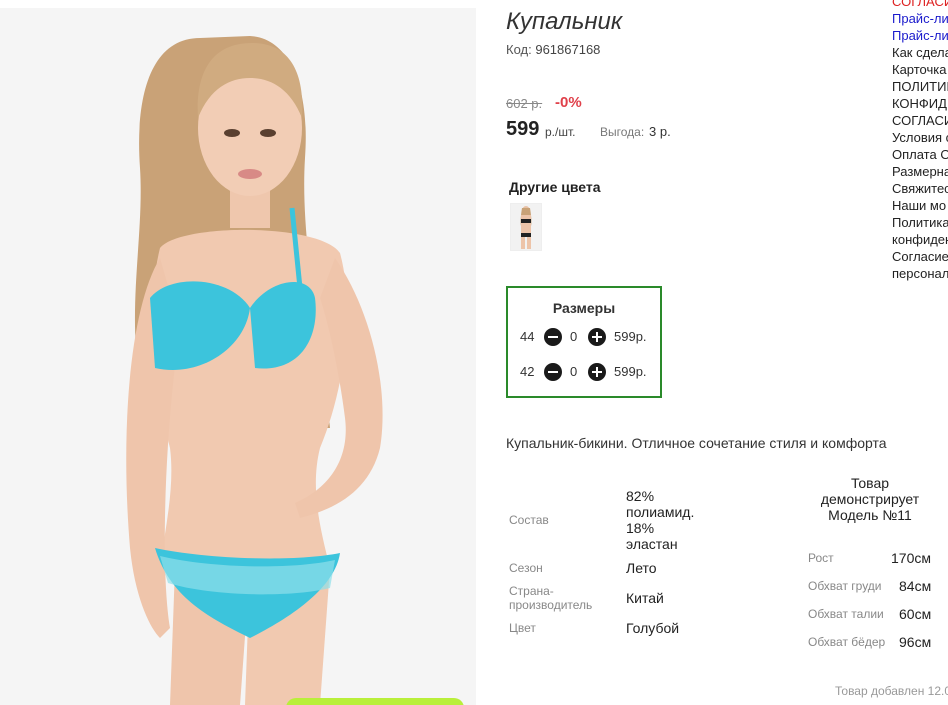  What do you see at coordinates (568, 102) in the screenshot?
I see `discount-badge: -0%` at bounding box center [568, 102].